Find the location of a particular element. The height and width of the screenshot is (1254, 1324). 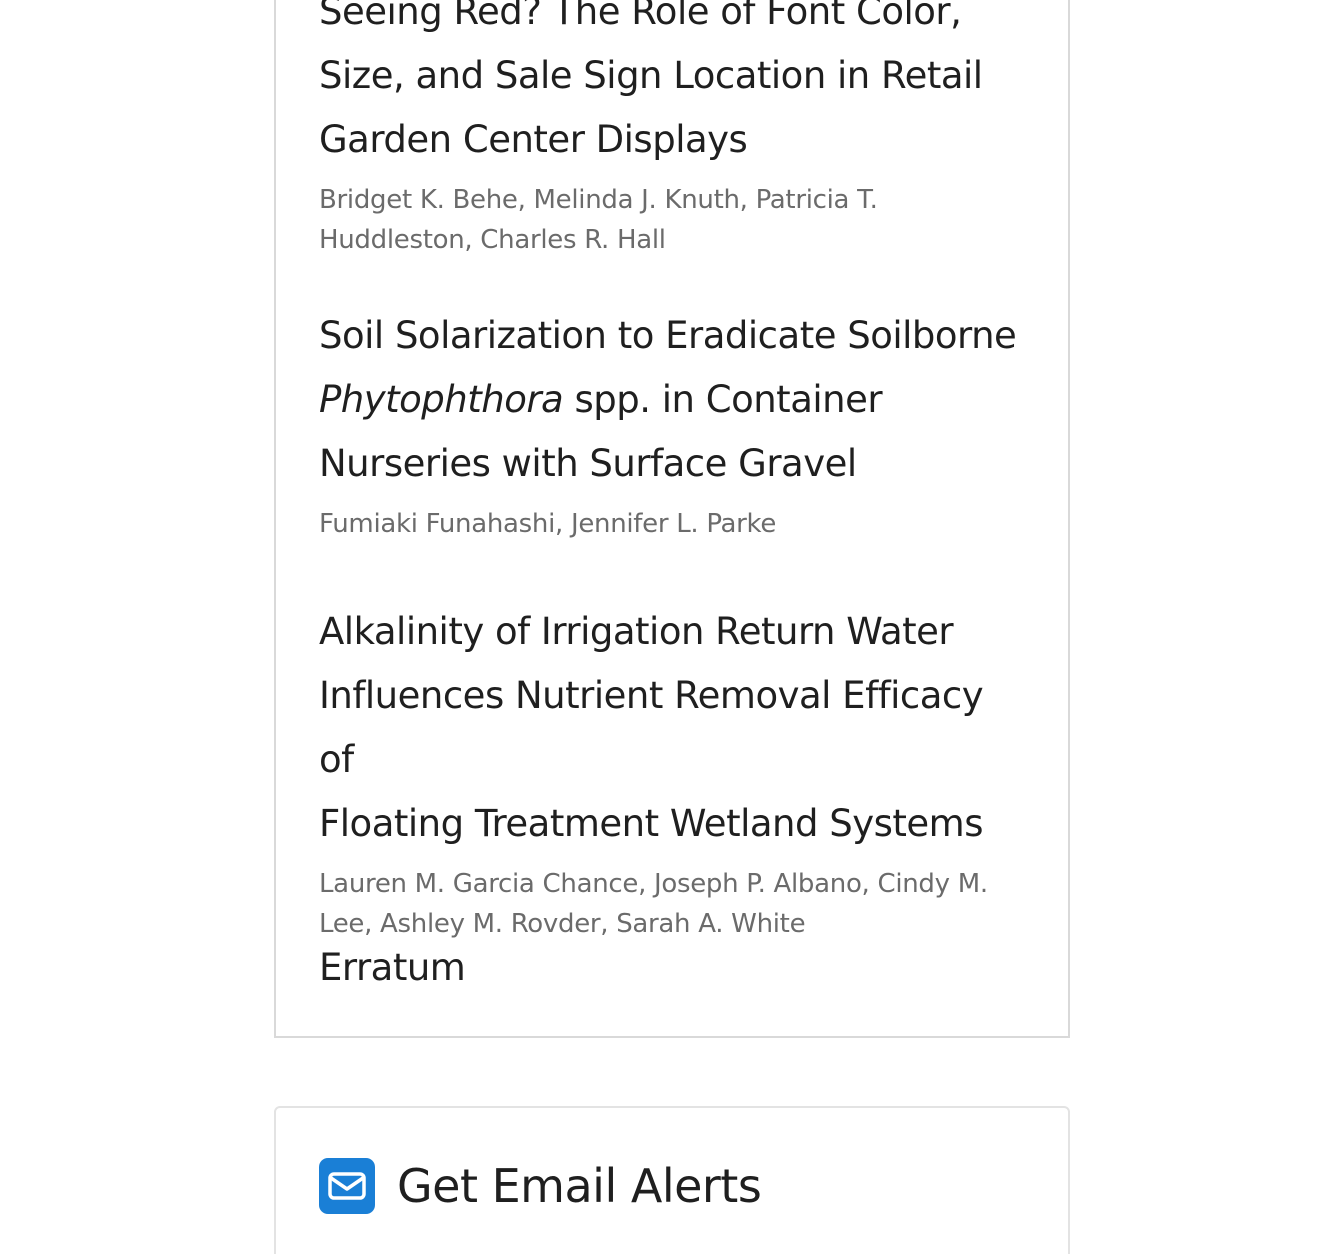

email-alerts-title: Get Email Alerts is located at coordinates (579, 1186).